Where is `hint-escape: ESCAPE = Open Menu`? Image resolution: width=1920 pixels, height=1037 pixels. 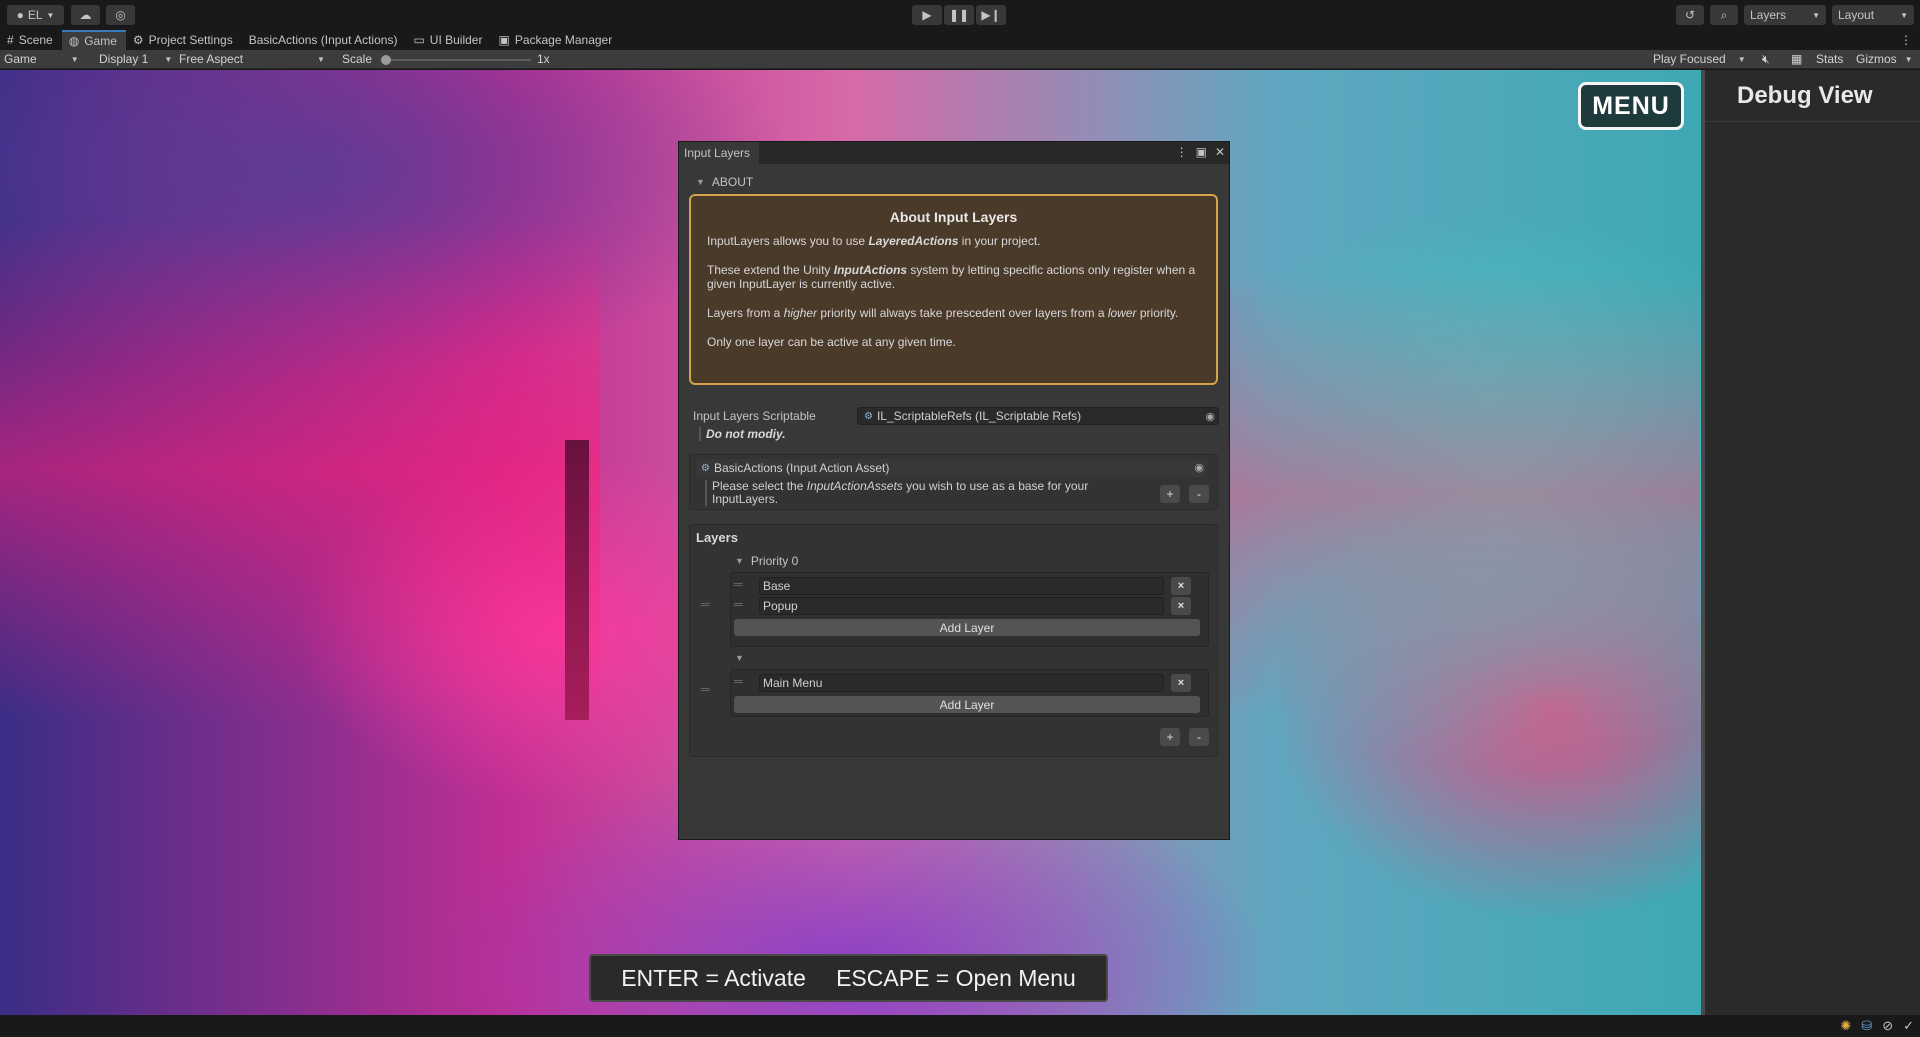
hint-escape: ESCAPE = Open Menu is located at coordinates (956, 977).